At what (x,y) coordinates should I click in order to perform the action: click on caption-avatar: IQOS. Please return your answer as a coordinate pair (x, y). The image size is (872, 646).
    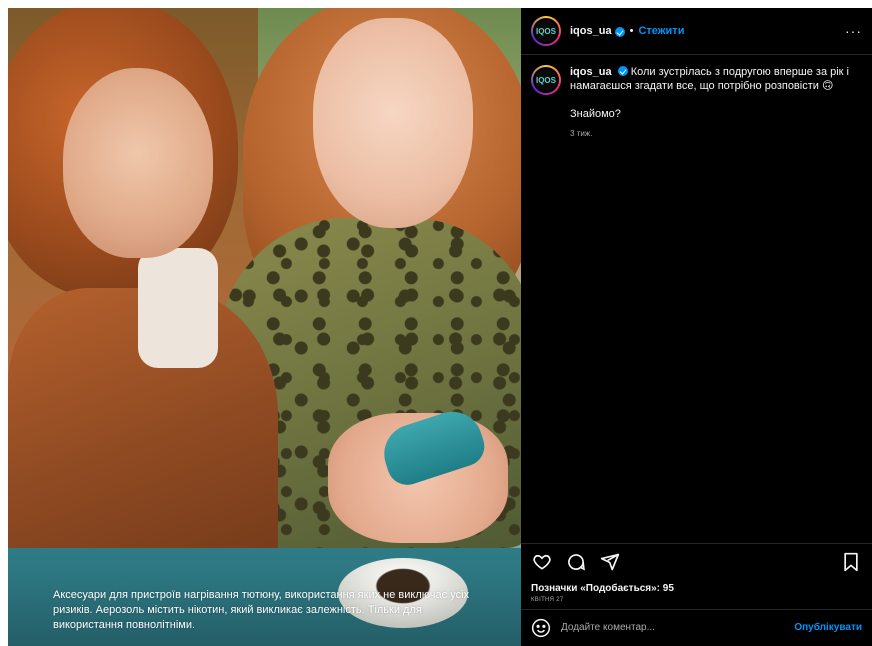
    Looking at the image, I should click on (546, 80).